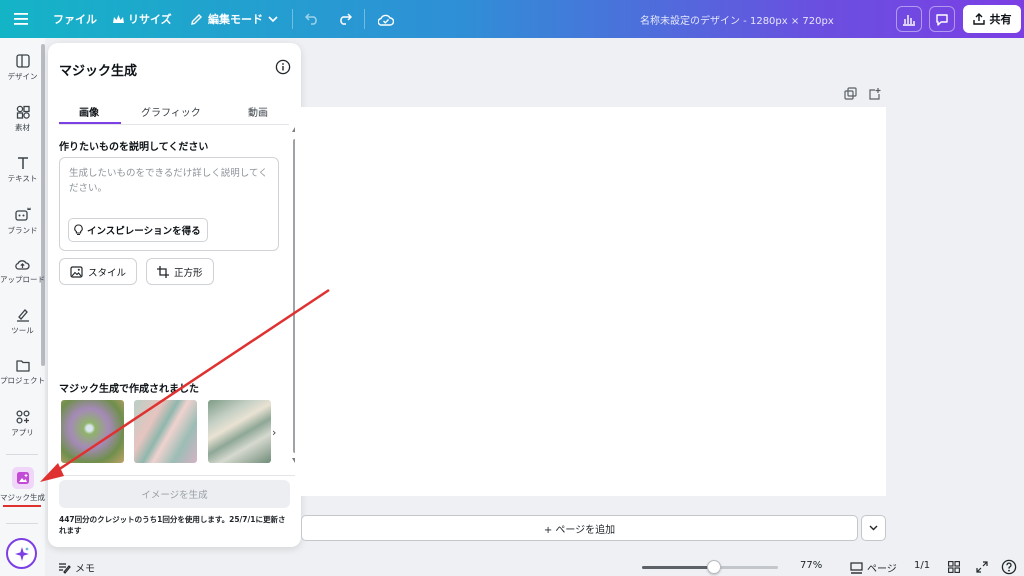 The height and width of the screenshot is (576, 1024). Describe the element at coordinates (168, 181) in the screenshot. I see `prompt-placeholder: 生成したいものをできるだけ詳しく説明してください。` at that location.